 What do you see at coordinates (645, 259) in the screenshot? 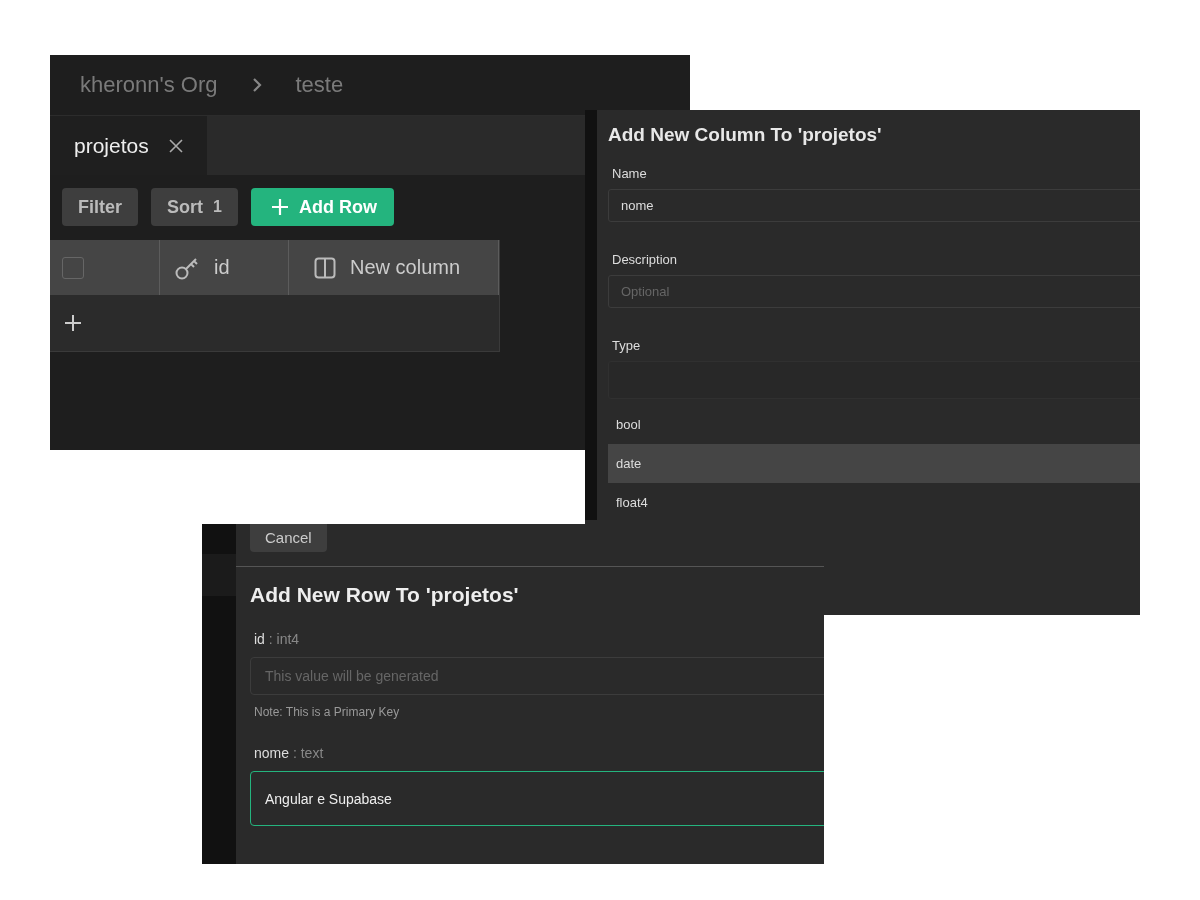
I see `field-label: Description` at bounding box center [645, 259].